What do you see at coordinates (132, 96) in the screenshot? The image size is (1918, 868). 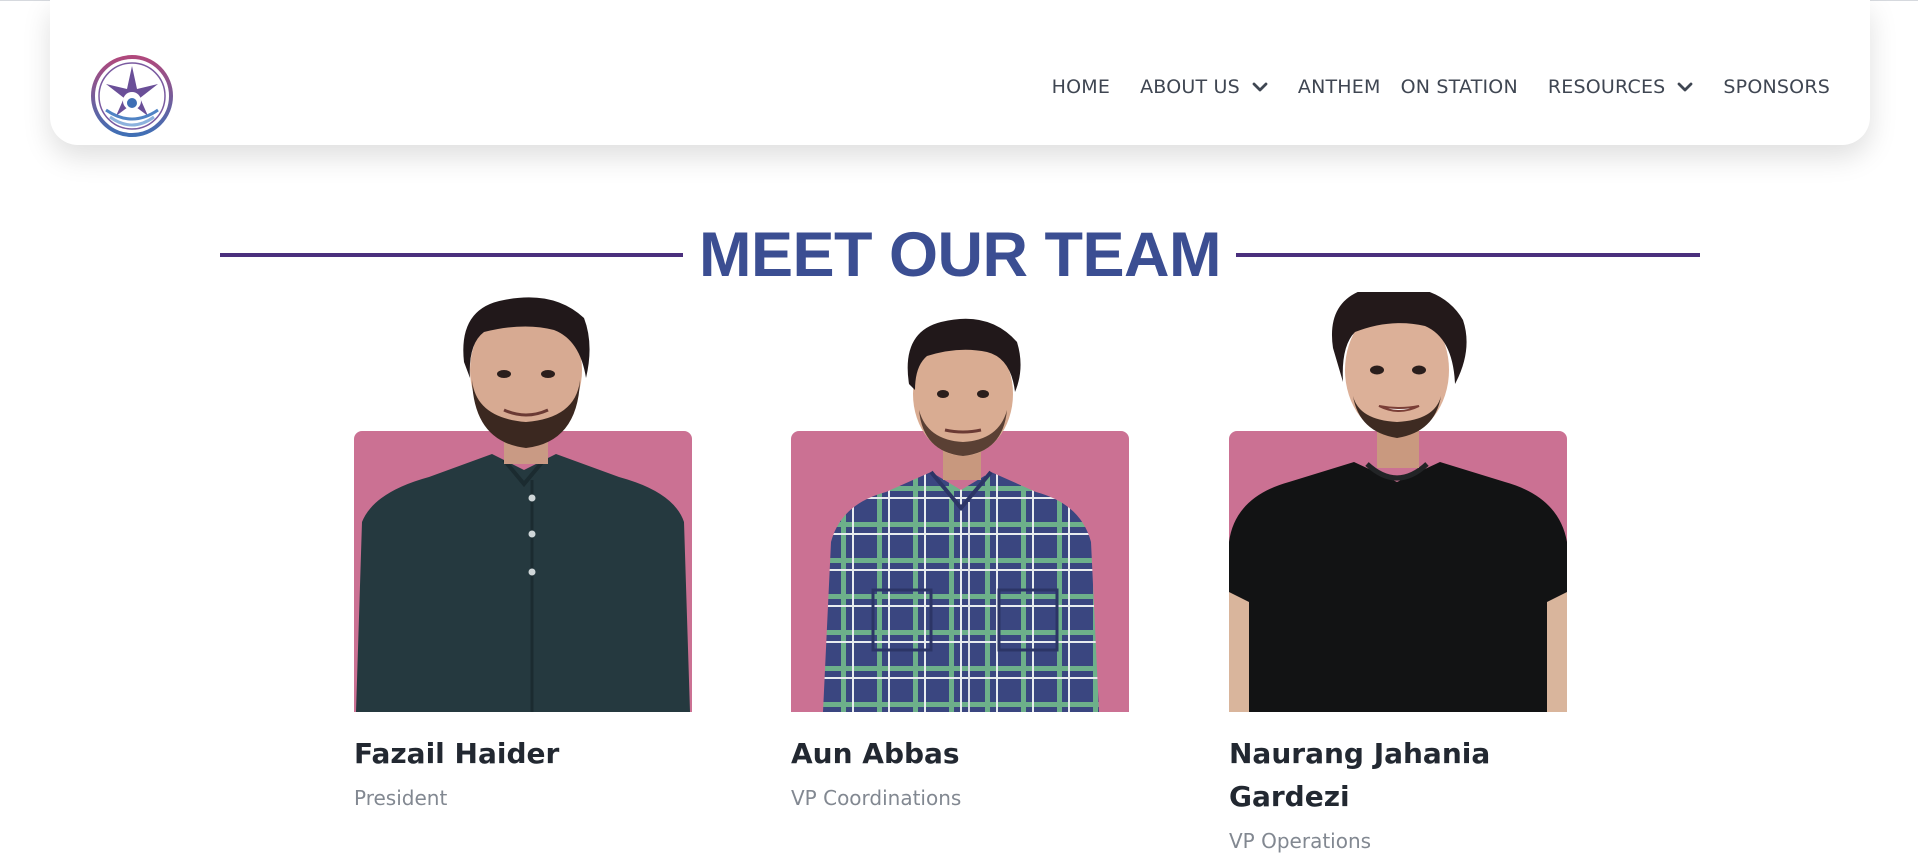 I see `compass-emblem-icon` at bounding box center [132, 96].